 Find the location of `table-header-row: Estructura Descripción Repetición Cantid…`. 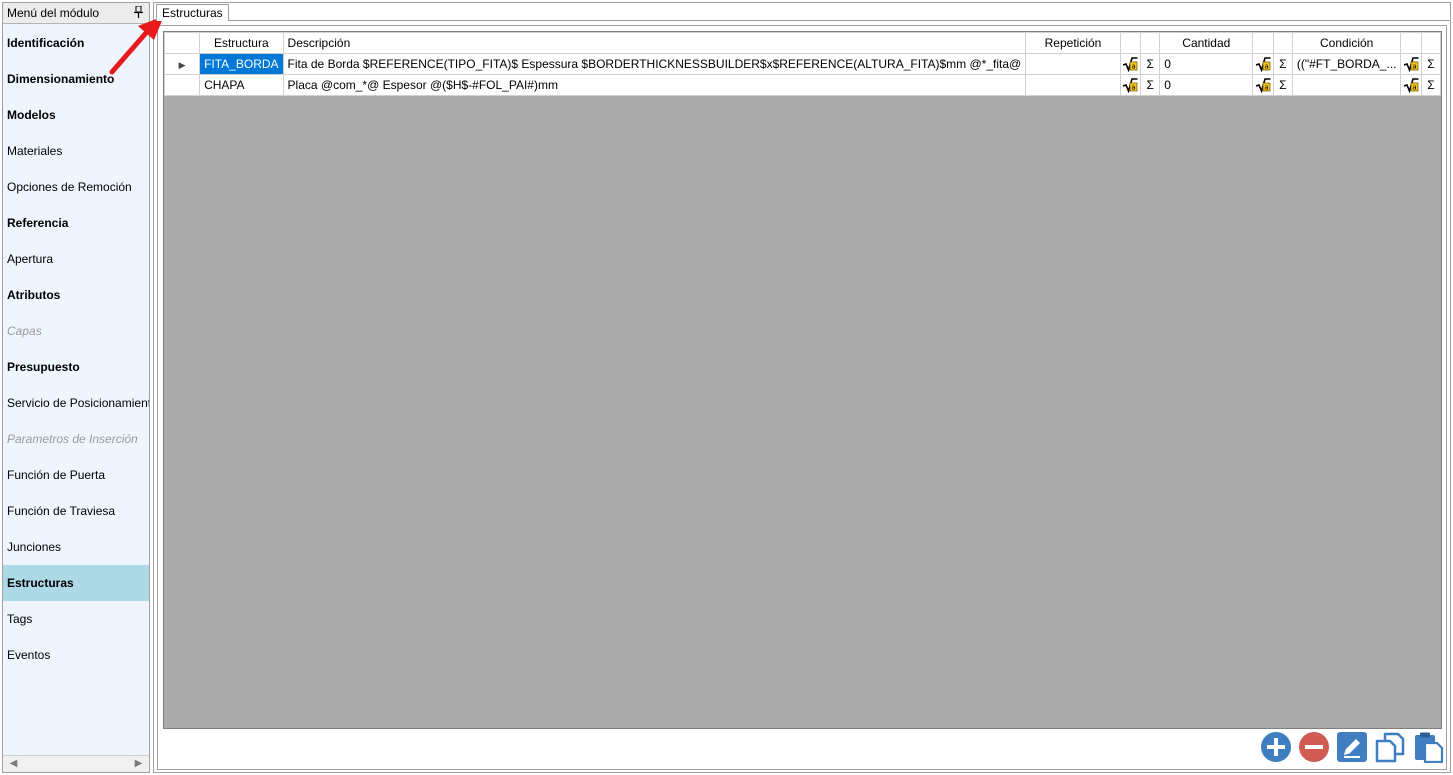

table-header-row: Estructura Descripción Repetición Cantid… is located at coordinates (802, 43).